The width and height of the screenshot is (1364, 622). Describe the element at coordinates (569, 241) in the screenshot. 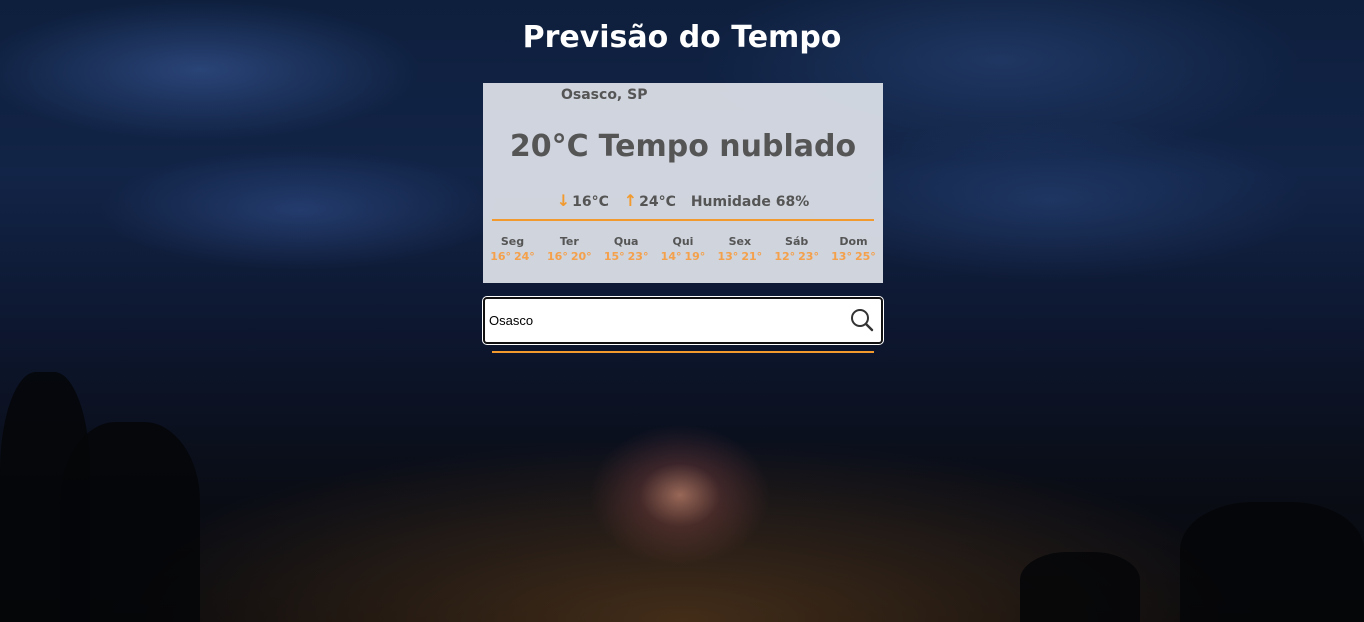

I see `forecast-day-name: Ter` at that location.